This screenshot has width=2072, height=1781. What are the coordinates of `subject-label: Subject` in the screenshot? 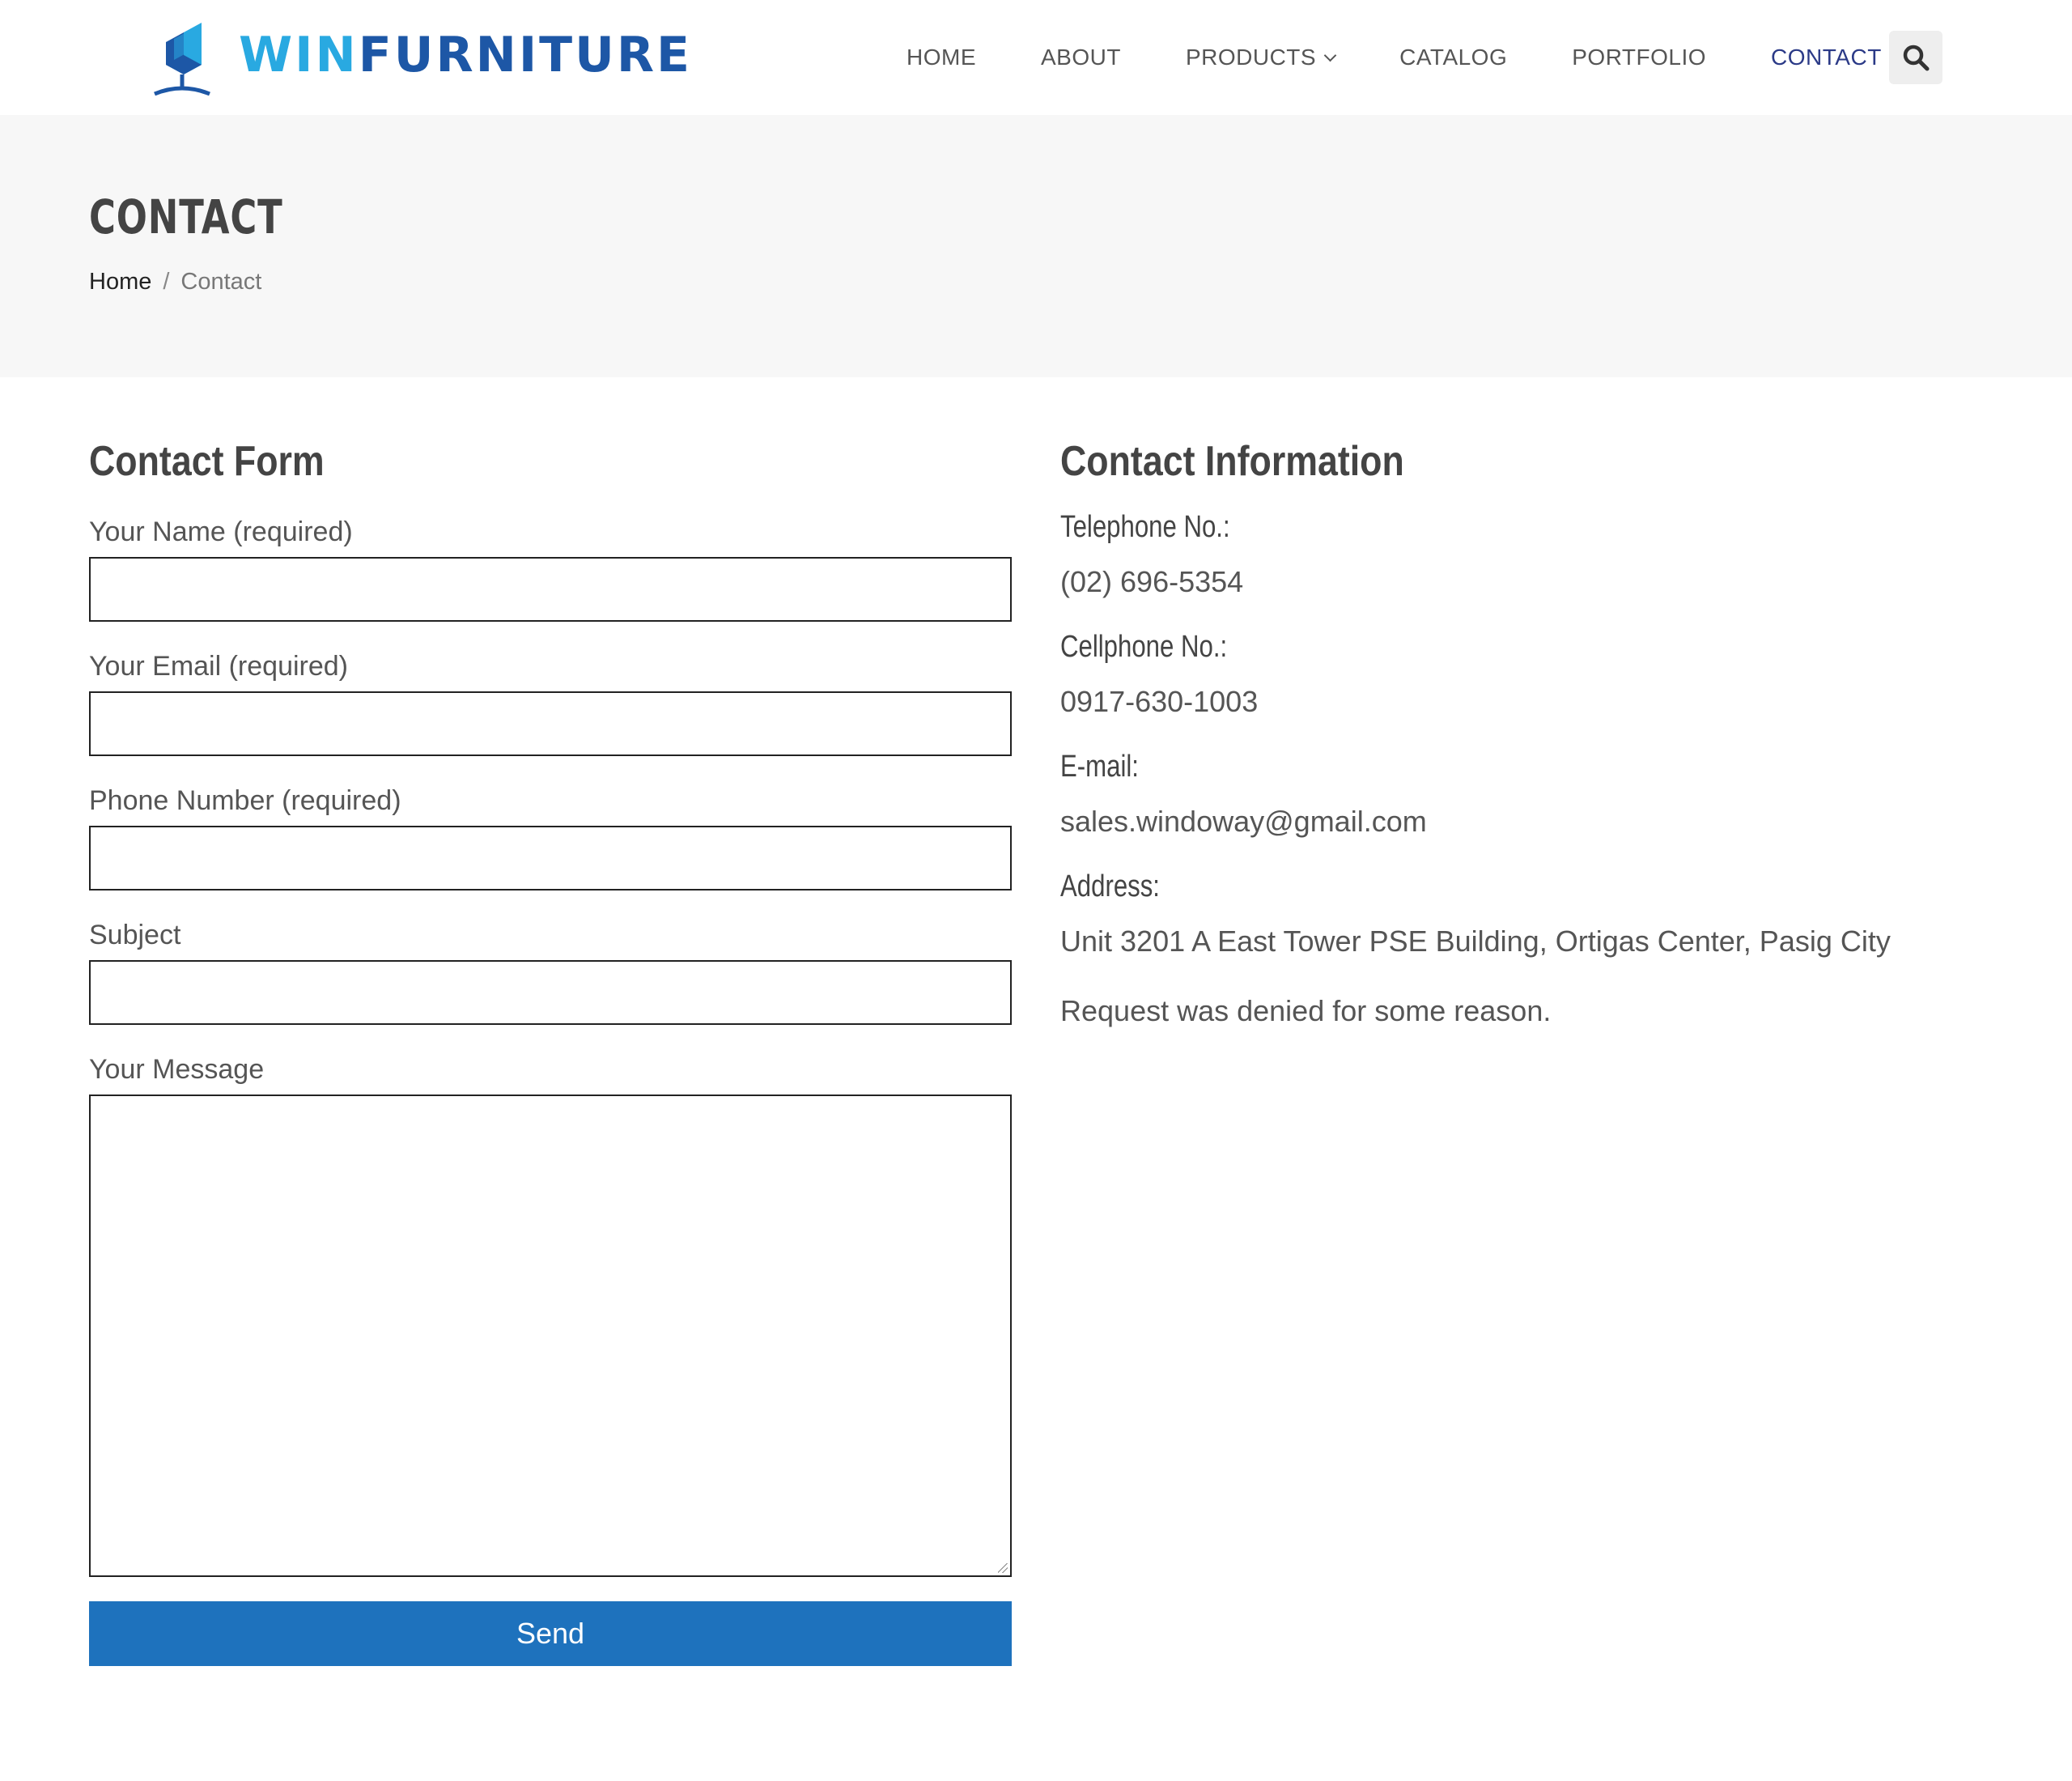 It's located at (135, 935).